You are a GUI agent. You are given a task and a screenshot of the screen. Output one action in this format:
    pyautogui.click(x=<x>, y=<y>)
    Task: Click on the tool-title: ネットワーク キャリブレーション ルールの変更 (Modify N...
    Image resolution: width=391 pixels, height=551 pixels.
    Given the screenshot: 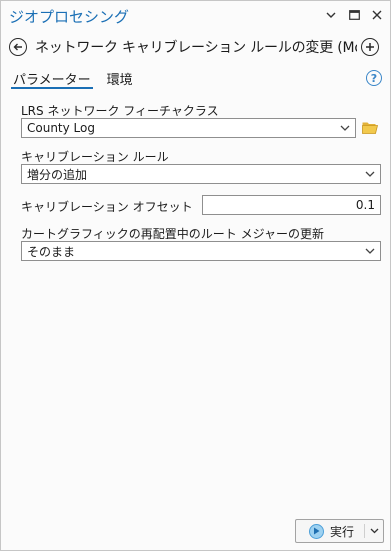 What is the action you would take?
    pyautogui.click(x=196, y=48)
    